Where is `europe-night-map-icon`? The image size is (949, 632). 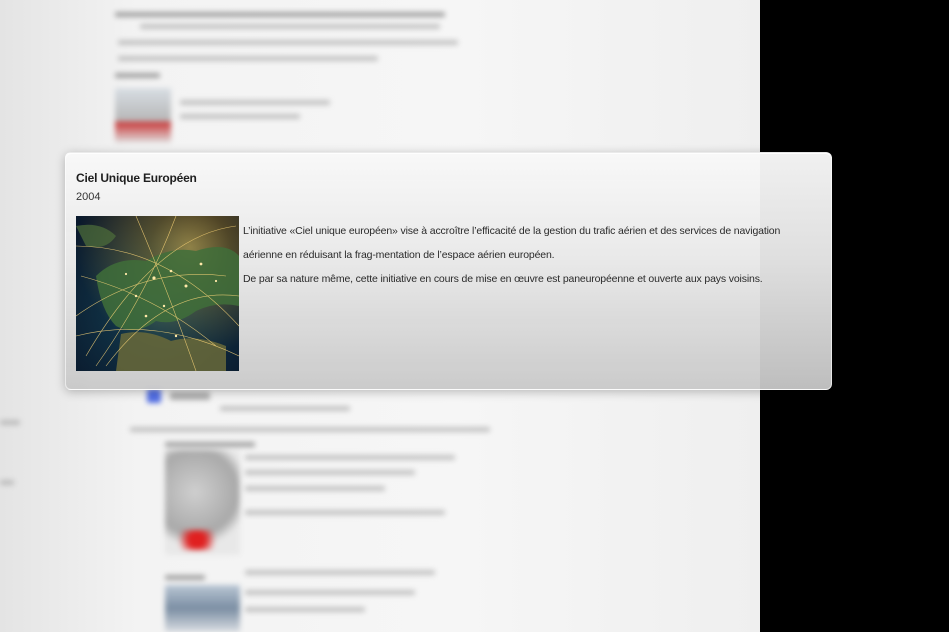
europe-night-map-icon is located at coordinates (157, 293).